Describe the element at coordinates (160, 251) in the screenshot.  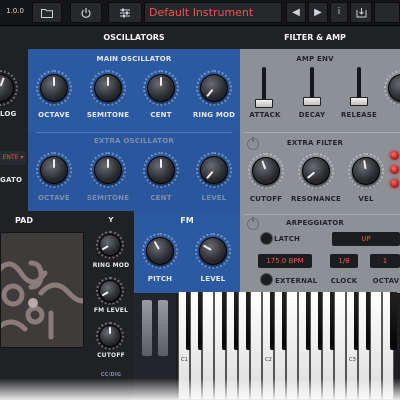
I see `fm-pitch-knob` at that location.